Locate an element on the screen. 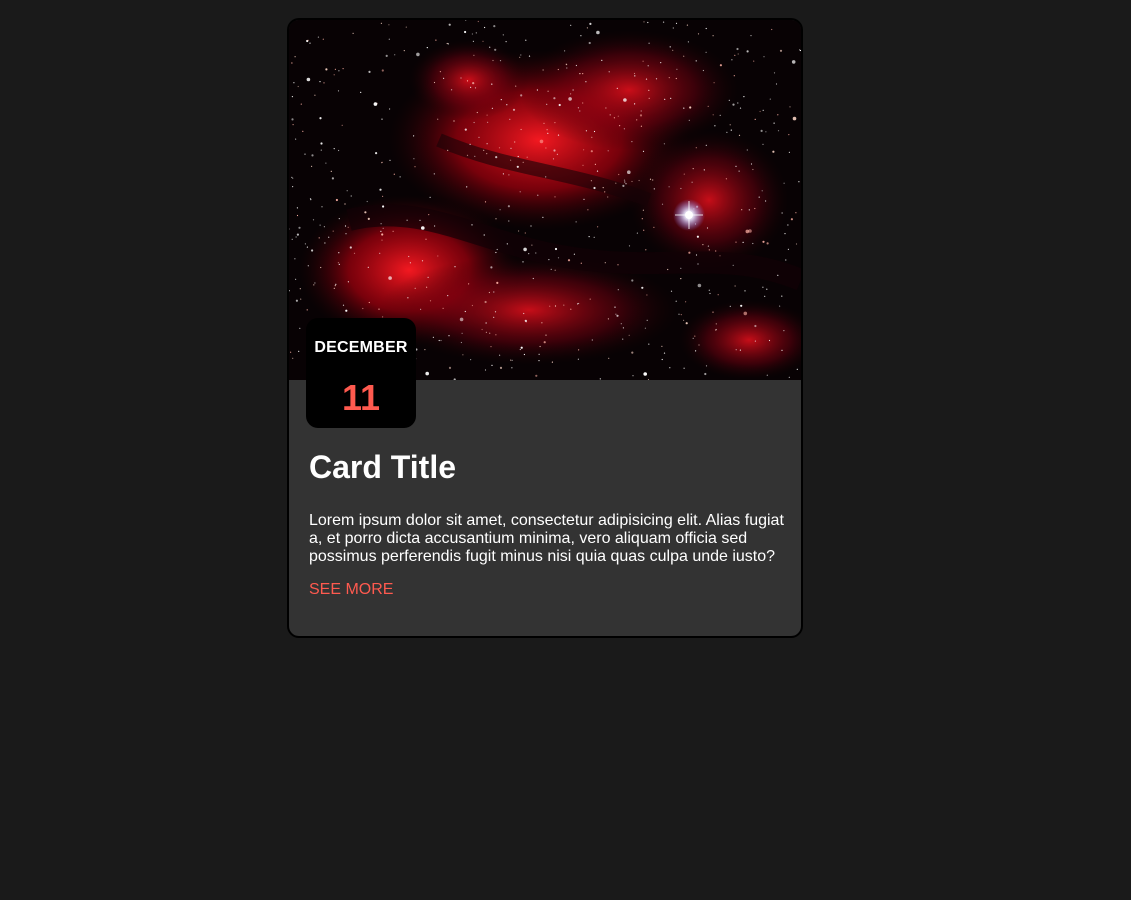 The height and width of the screenshot is (900, 1131). see-more-link: SEE MORE is located at coordinates (351, 590).